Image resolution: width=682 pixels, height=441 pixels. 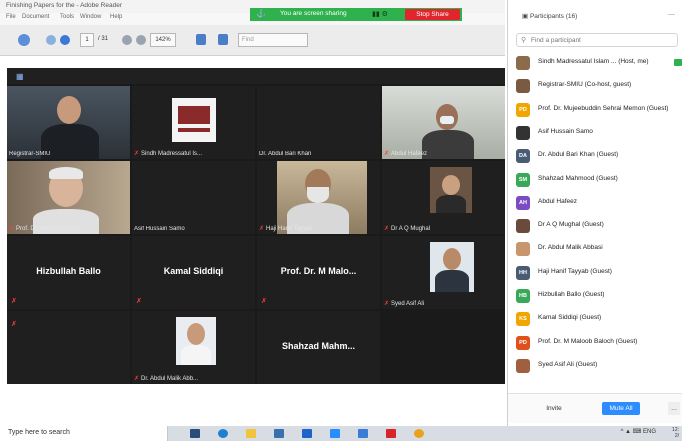 What do you see at coordinates (671, 14) in the screenshot?
I see `minimize-icon: —` at bounding box center [671, 14].